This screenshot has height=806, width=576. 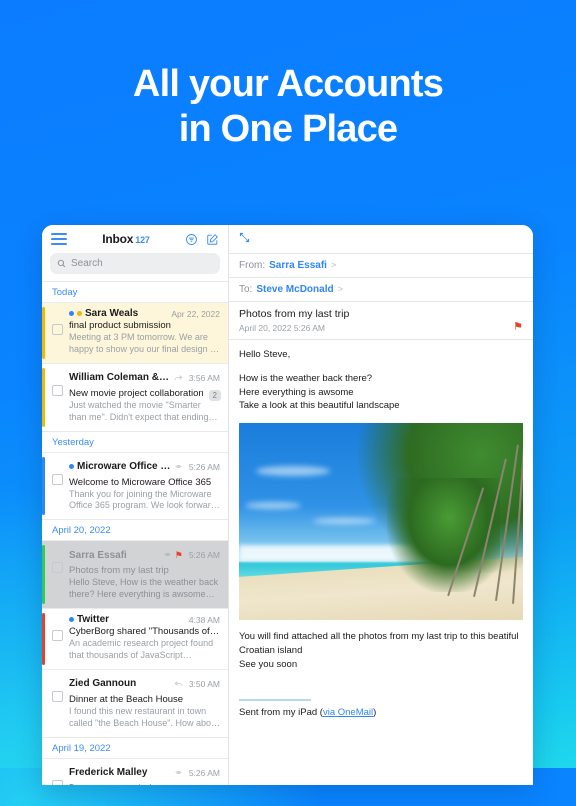 What do you see at coordinates (296, 392) in the screenshot?
I see `body-line: Here everything is awsome` at bounding box center [296, 392].